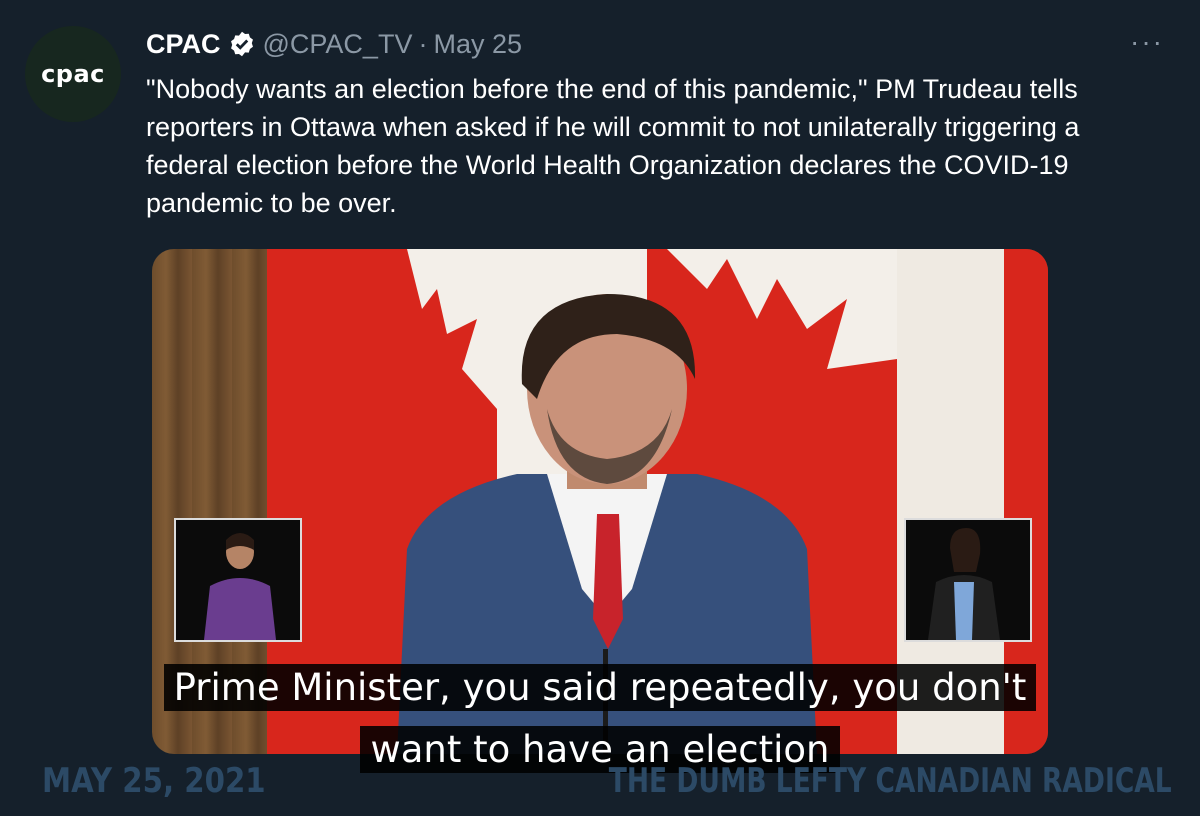  I want to click on author-name: CPAC, so click(183, 44).